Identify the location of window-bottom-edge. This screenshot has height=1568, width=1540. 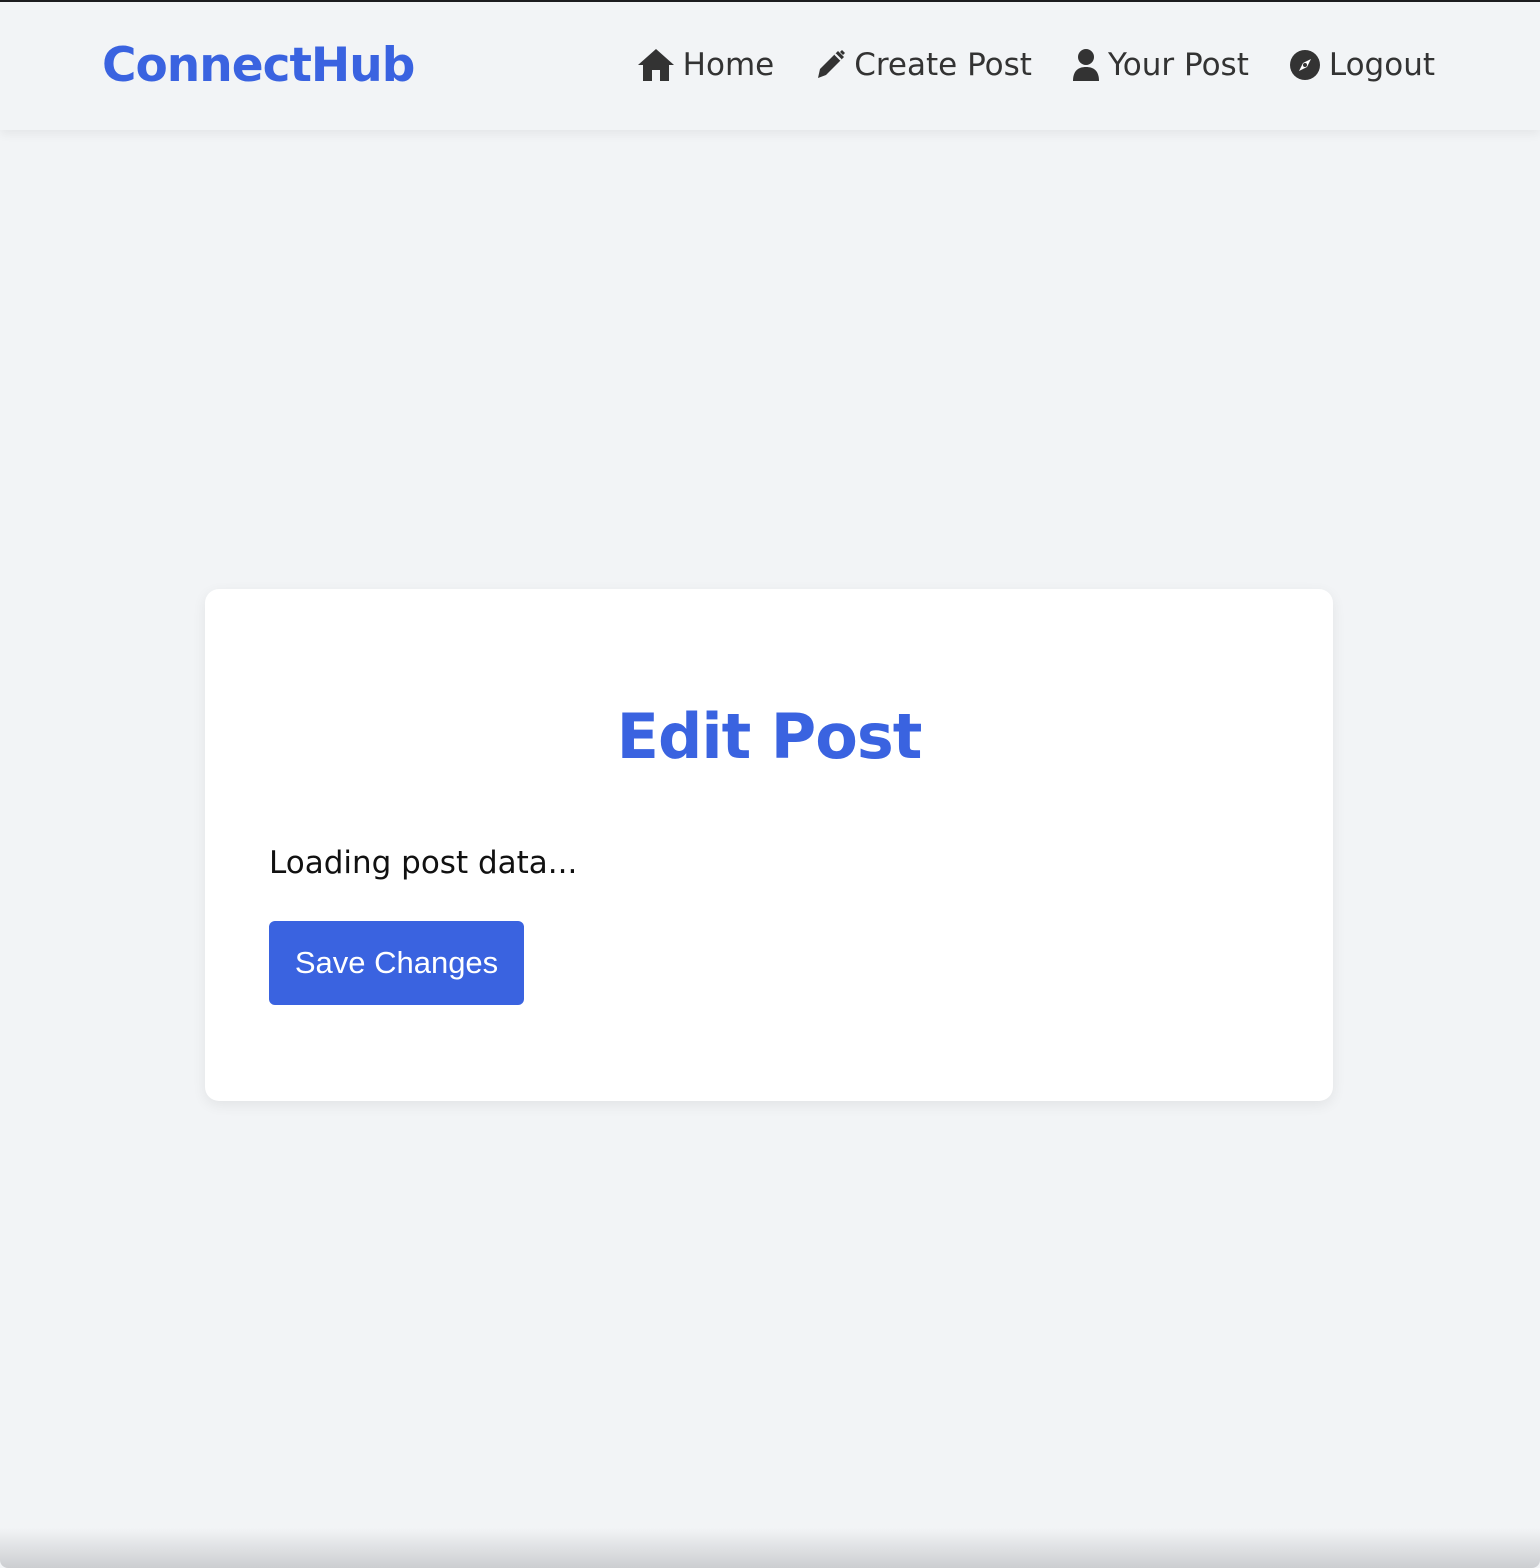
(770, 1548).